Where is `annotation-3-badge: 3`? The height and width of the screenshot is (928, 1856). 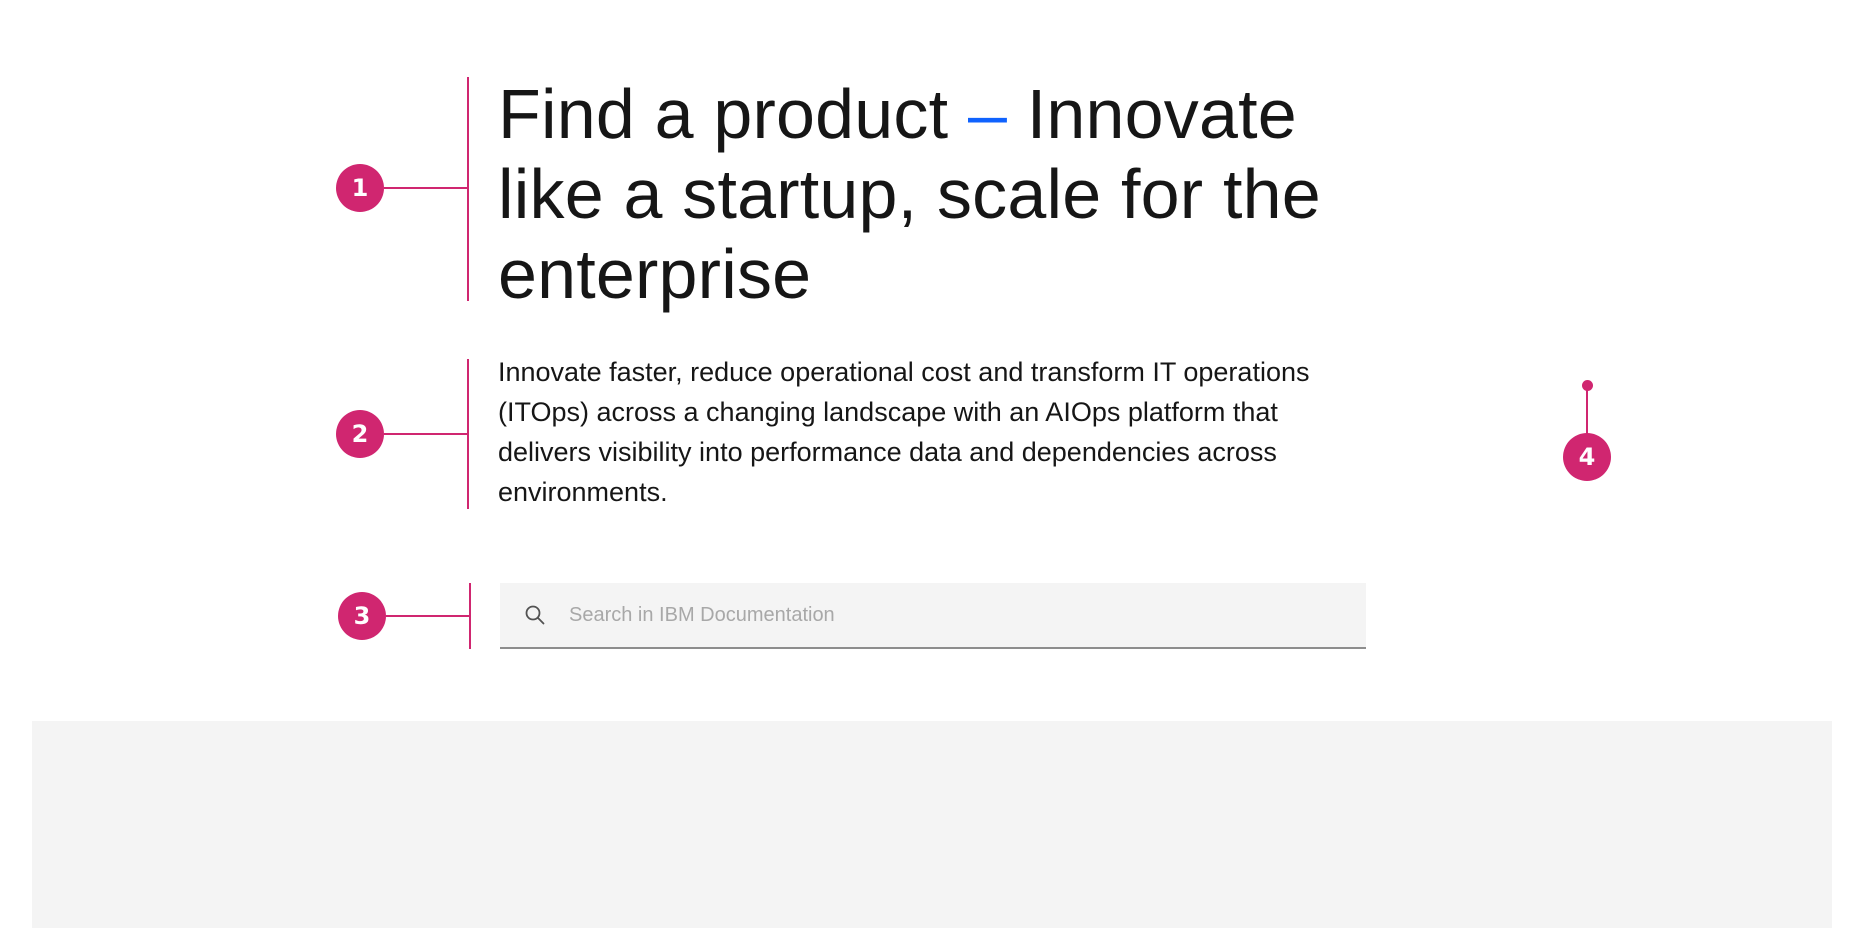
annotation-3-badge: 3 is located at coordinates (362, 616).